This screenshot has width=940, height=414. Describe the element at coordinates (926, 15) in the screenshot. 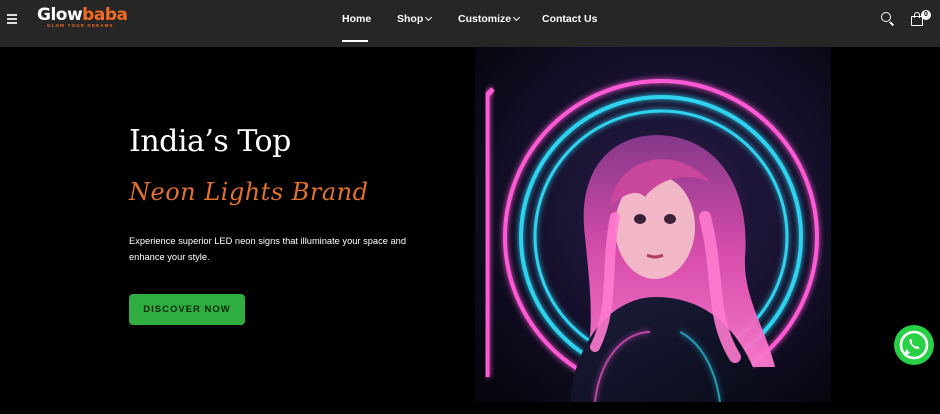

I see `cart-count-badge: 0` at that location.